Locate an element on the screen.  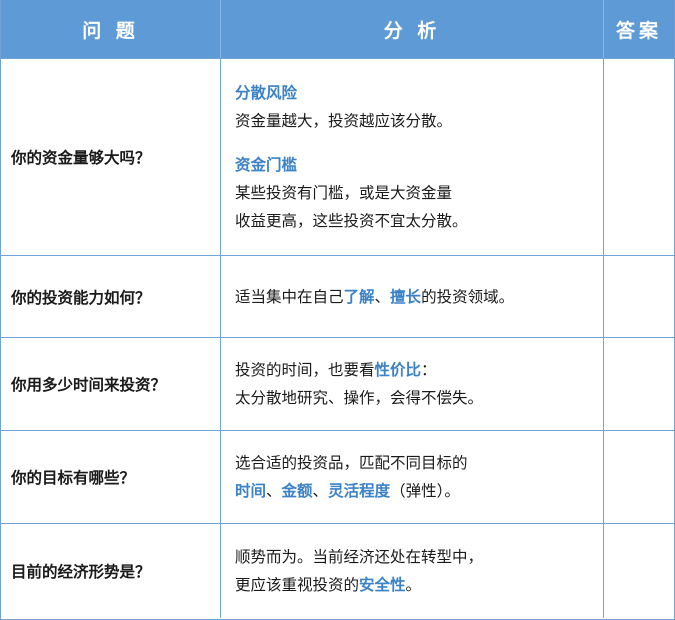
header-analysis: 分 析 is located at coordinates (412, 29).